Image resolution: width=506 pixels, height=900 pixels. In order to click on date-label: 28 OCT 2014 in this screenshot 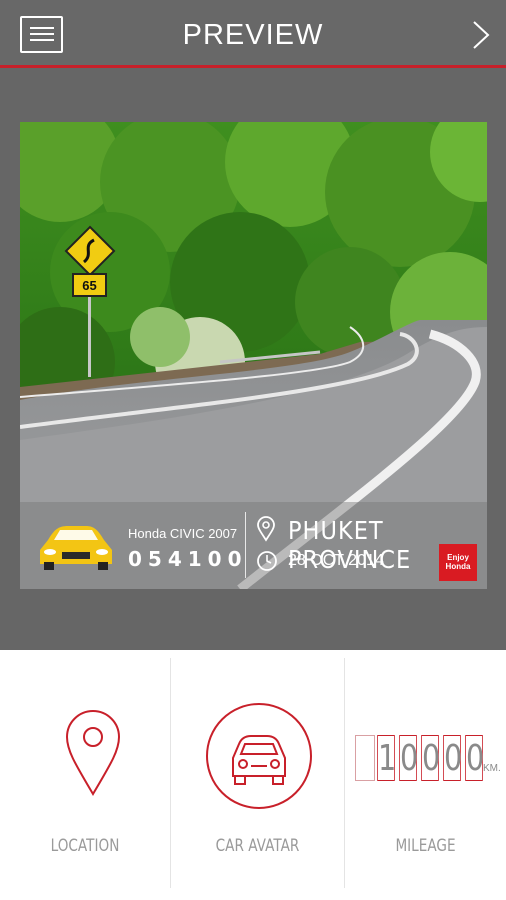, I will do `click(336, 560)`.